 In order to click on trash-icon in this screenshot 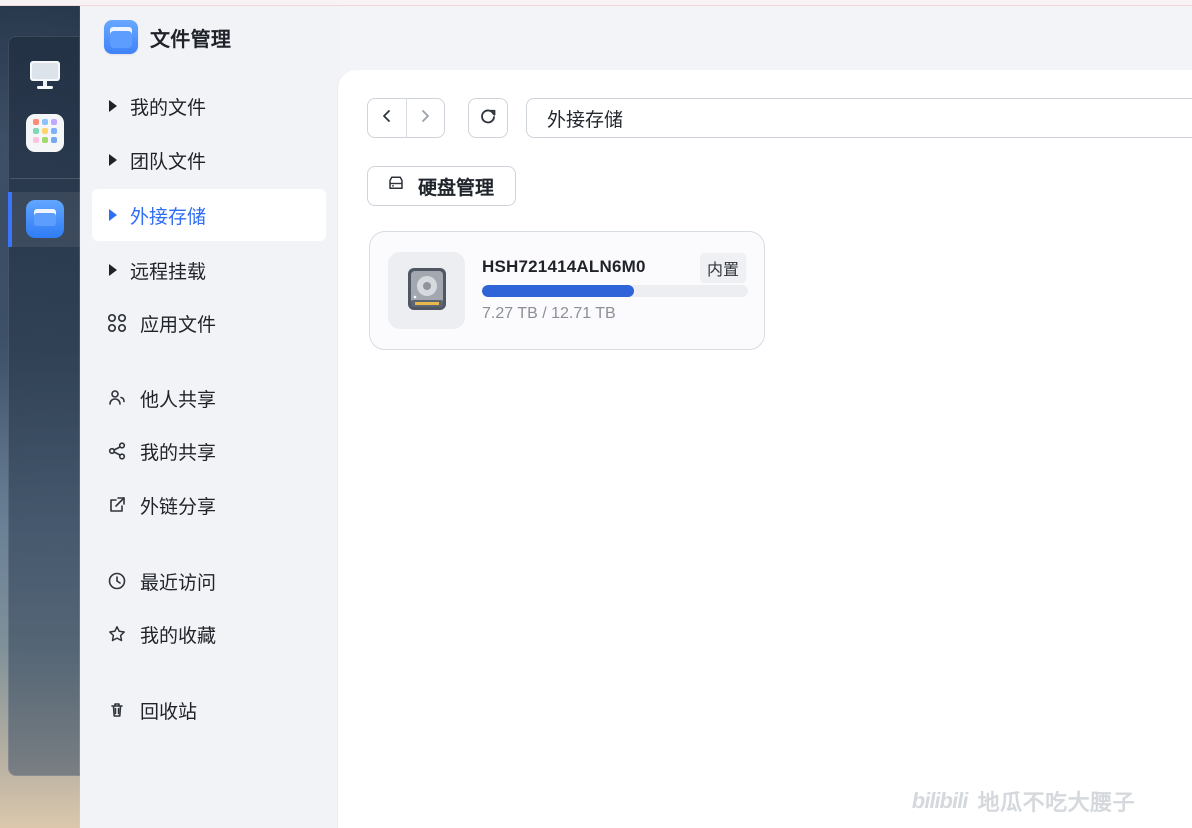, I will do `click(117, 710)`.